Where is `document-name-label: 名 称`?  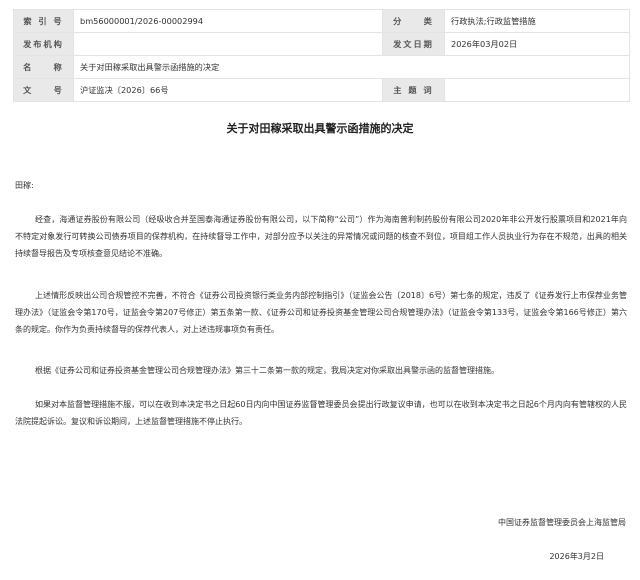
document-name-label: 名 称 is located at coordinates (43, 67).